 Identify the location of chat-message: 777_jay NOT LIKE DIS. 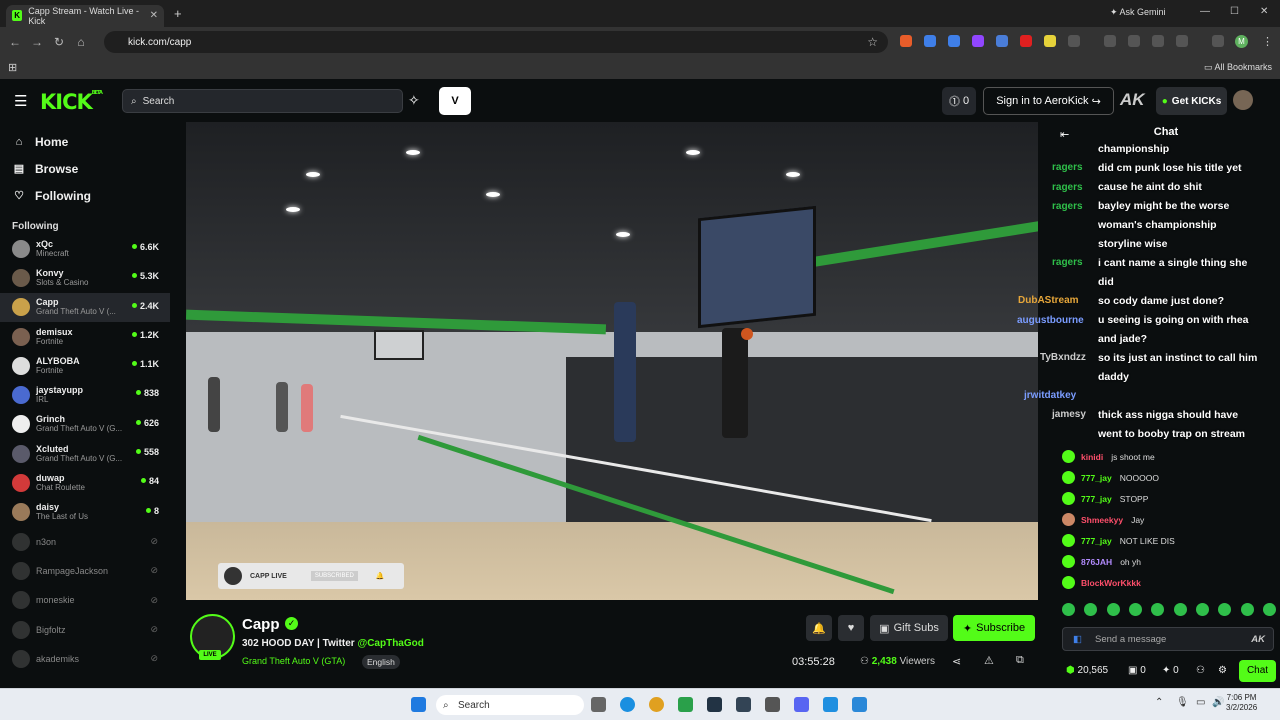
(1169, 540).